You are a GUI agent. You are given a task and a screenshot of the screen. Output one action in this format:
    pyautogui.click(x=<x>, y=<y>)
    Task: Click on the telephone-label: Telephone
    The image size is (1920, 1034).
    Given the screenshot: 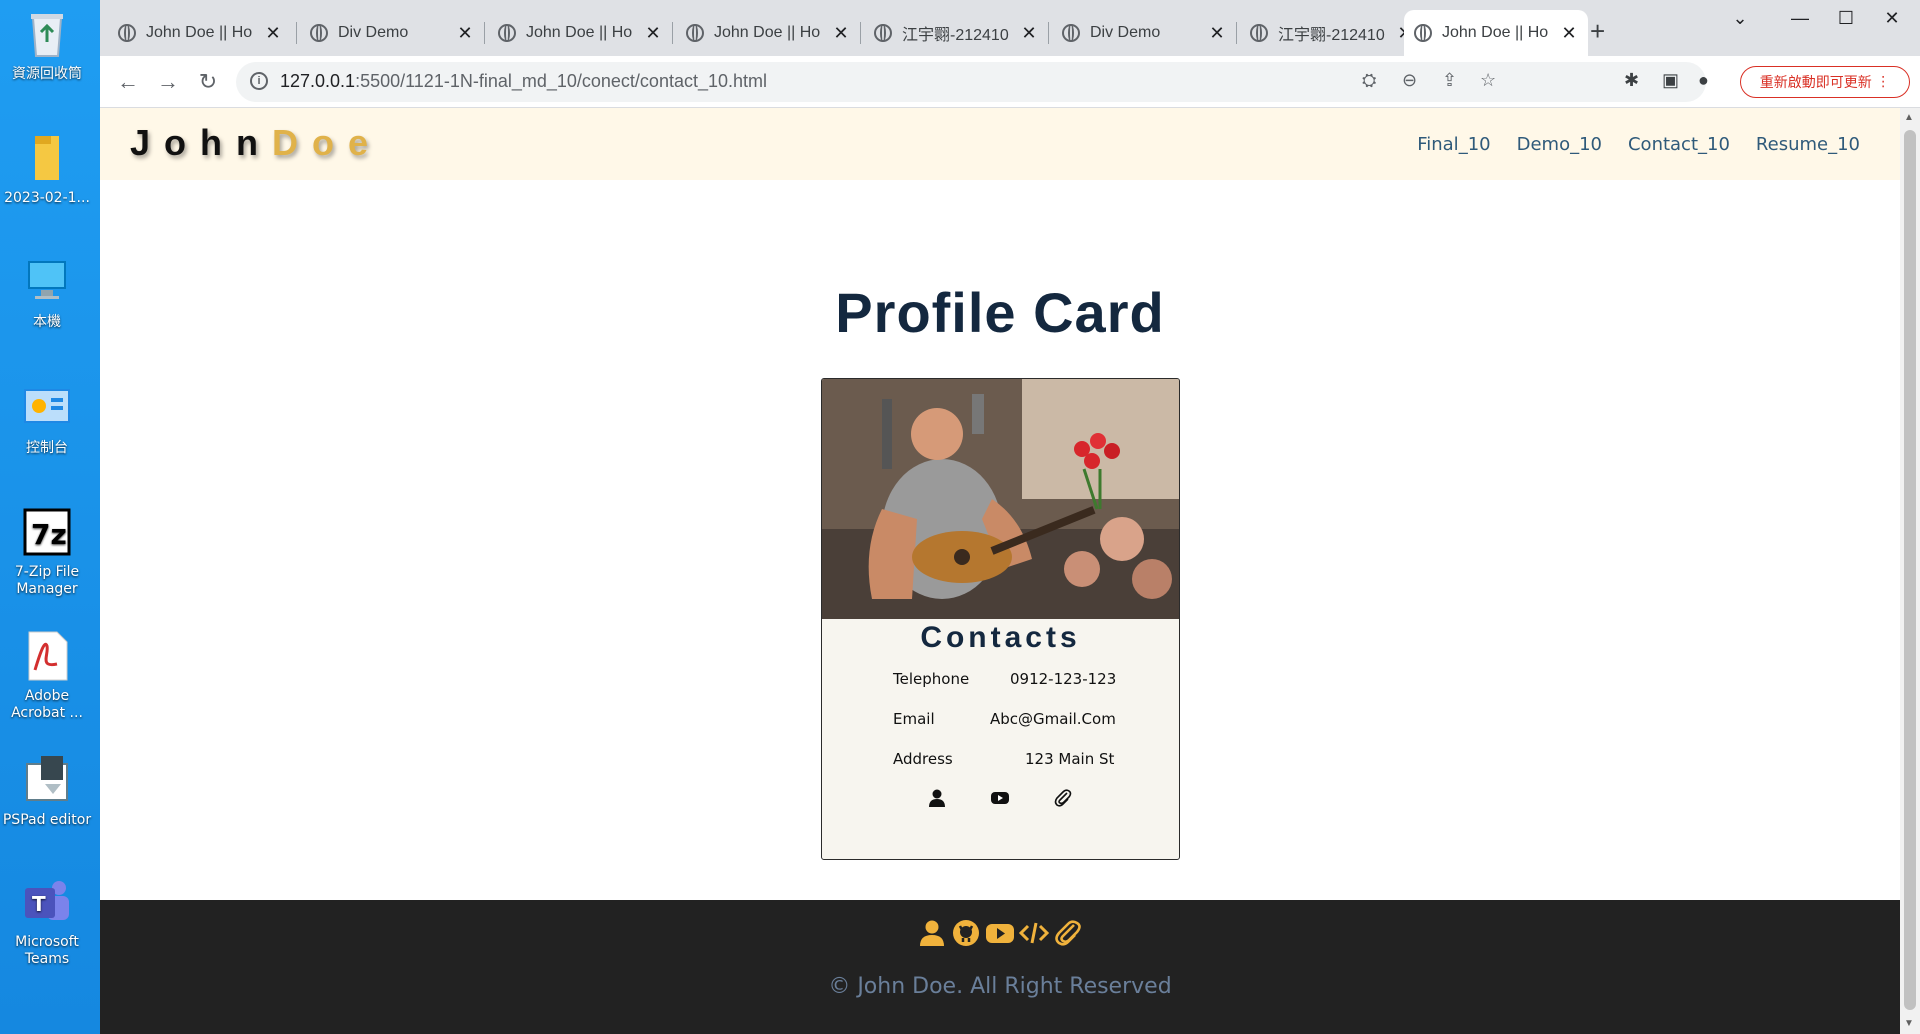 What is the action you would take?
    pyautogui.click(x=931, y=679)
    